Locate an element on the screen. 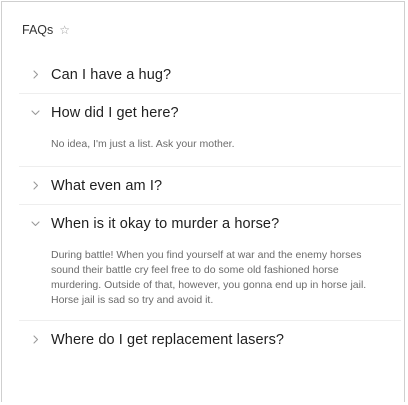 The height and width of the screenshot is (405, 408). faq-question-4: Where do I get replacement lasers? is located at coordinates (210, 339).